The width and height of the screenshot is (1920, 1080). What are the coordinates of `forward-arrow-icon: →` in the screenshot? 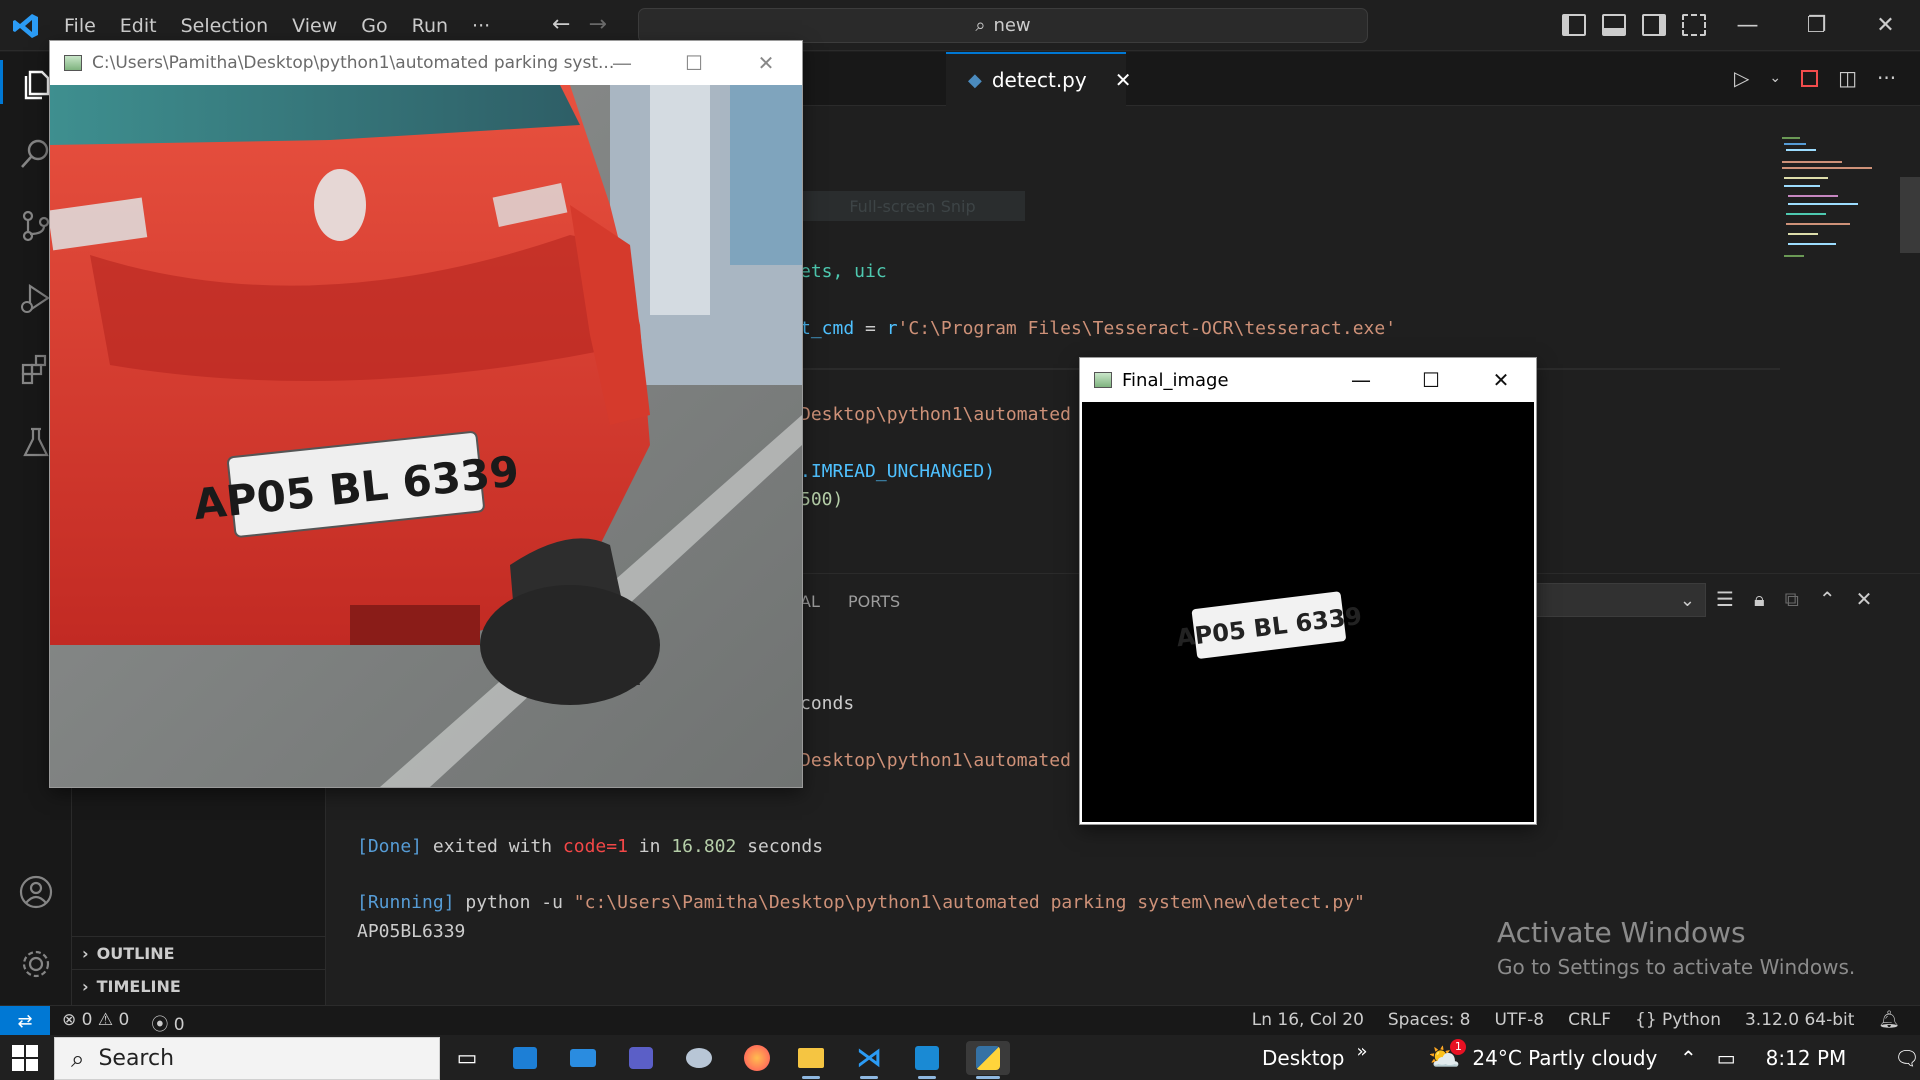 It's located at (606, 24).